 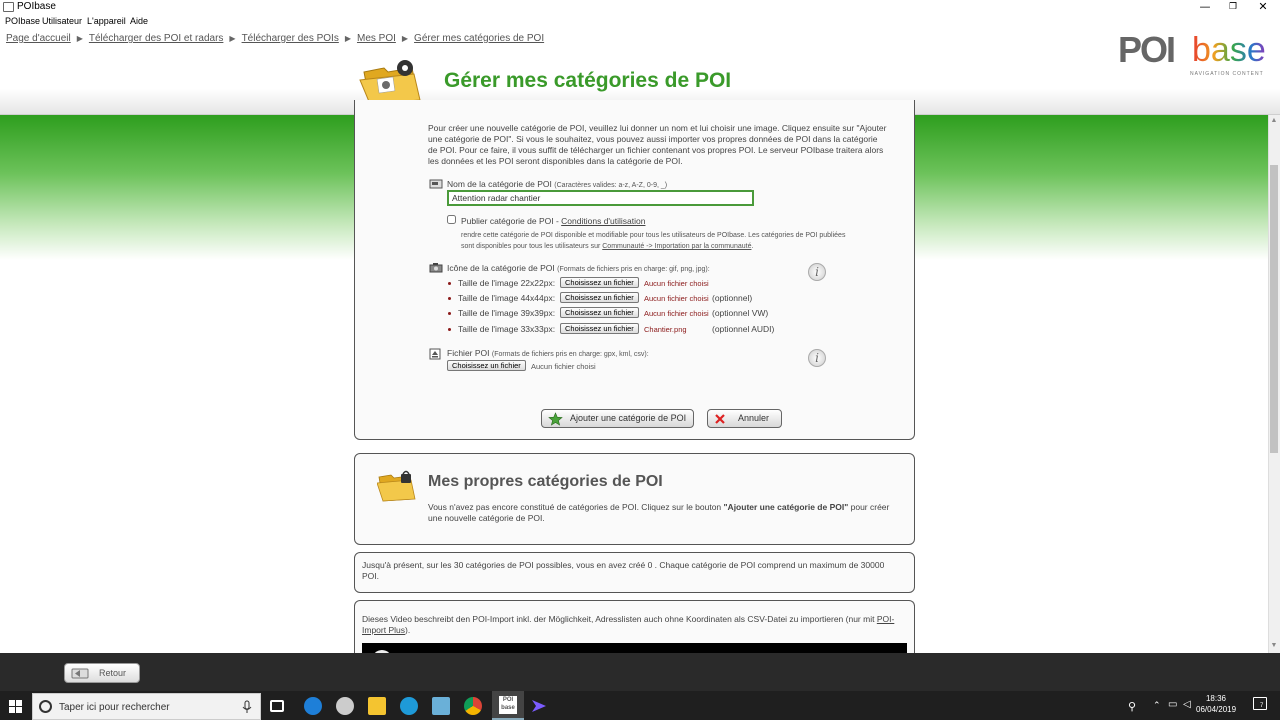 I want to click on poibase-taskbar-icon: POI base, so click(x=508, y=705).